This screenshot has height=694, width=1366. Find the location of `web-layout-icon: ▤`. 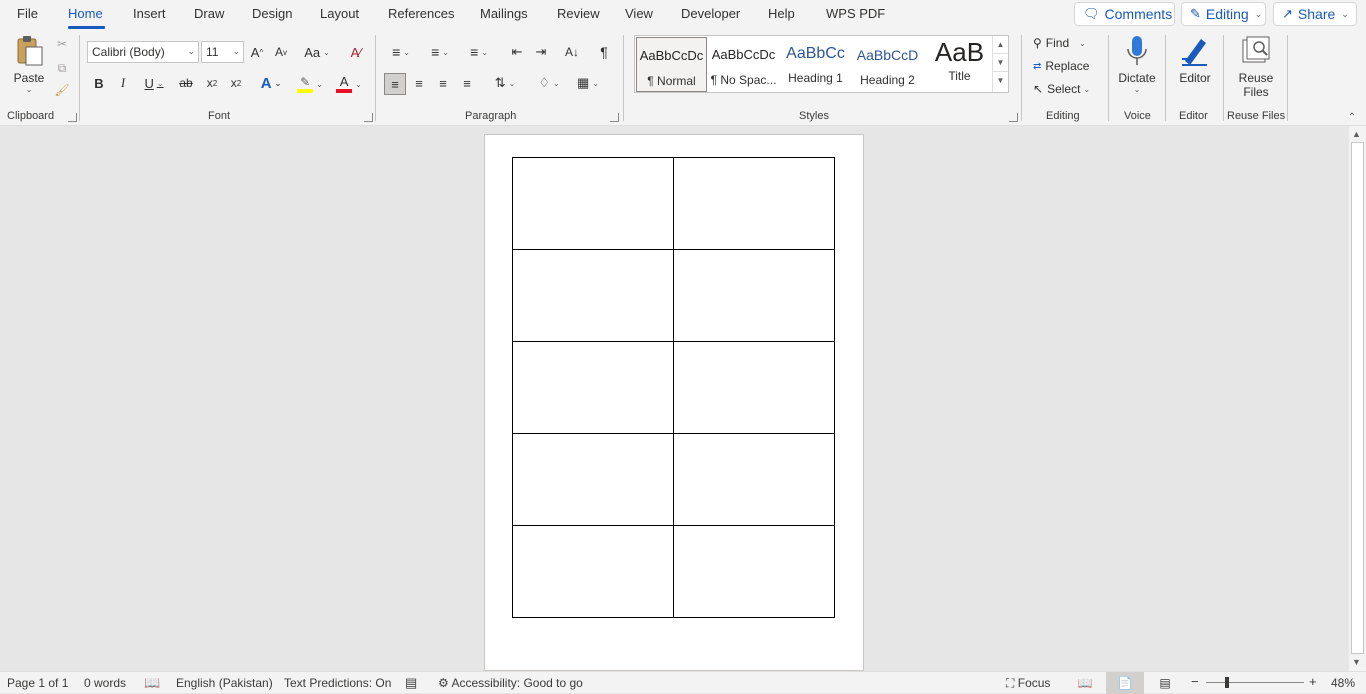

web-layout-icon: ▤ is located at coordinates (1165, 683).